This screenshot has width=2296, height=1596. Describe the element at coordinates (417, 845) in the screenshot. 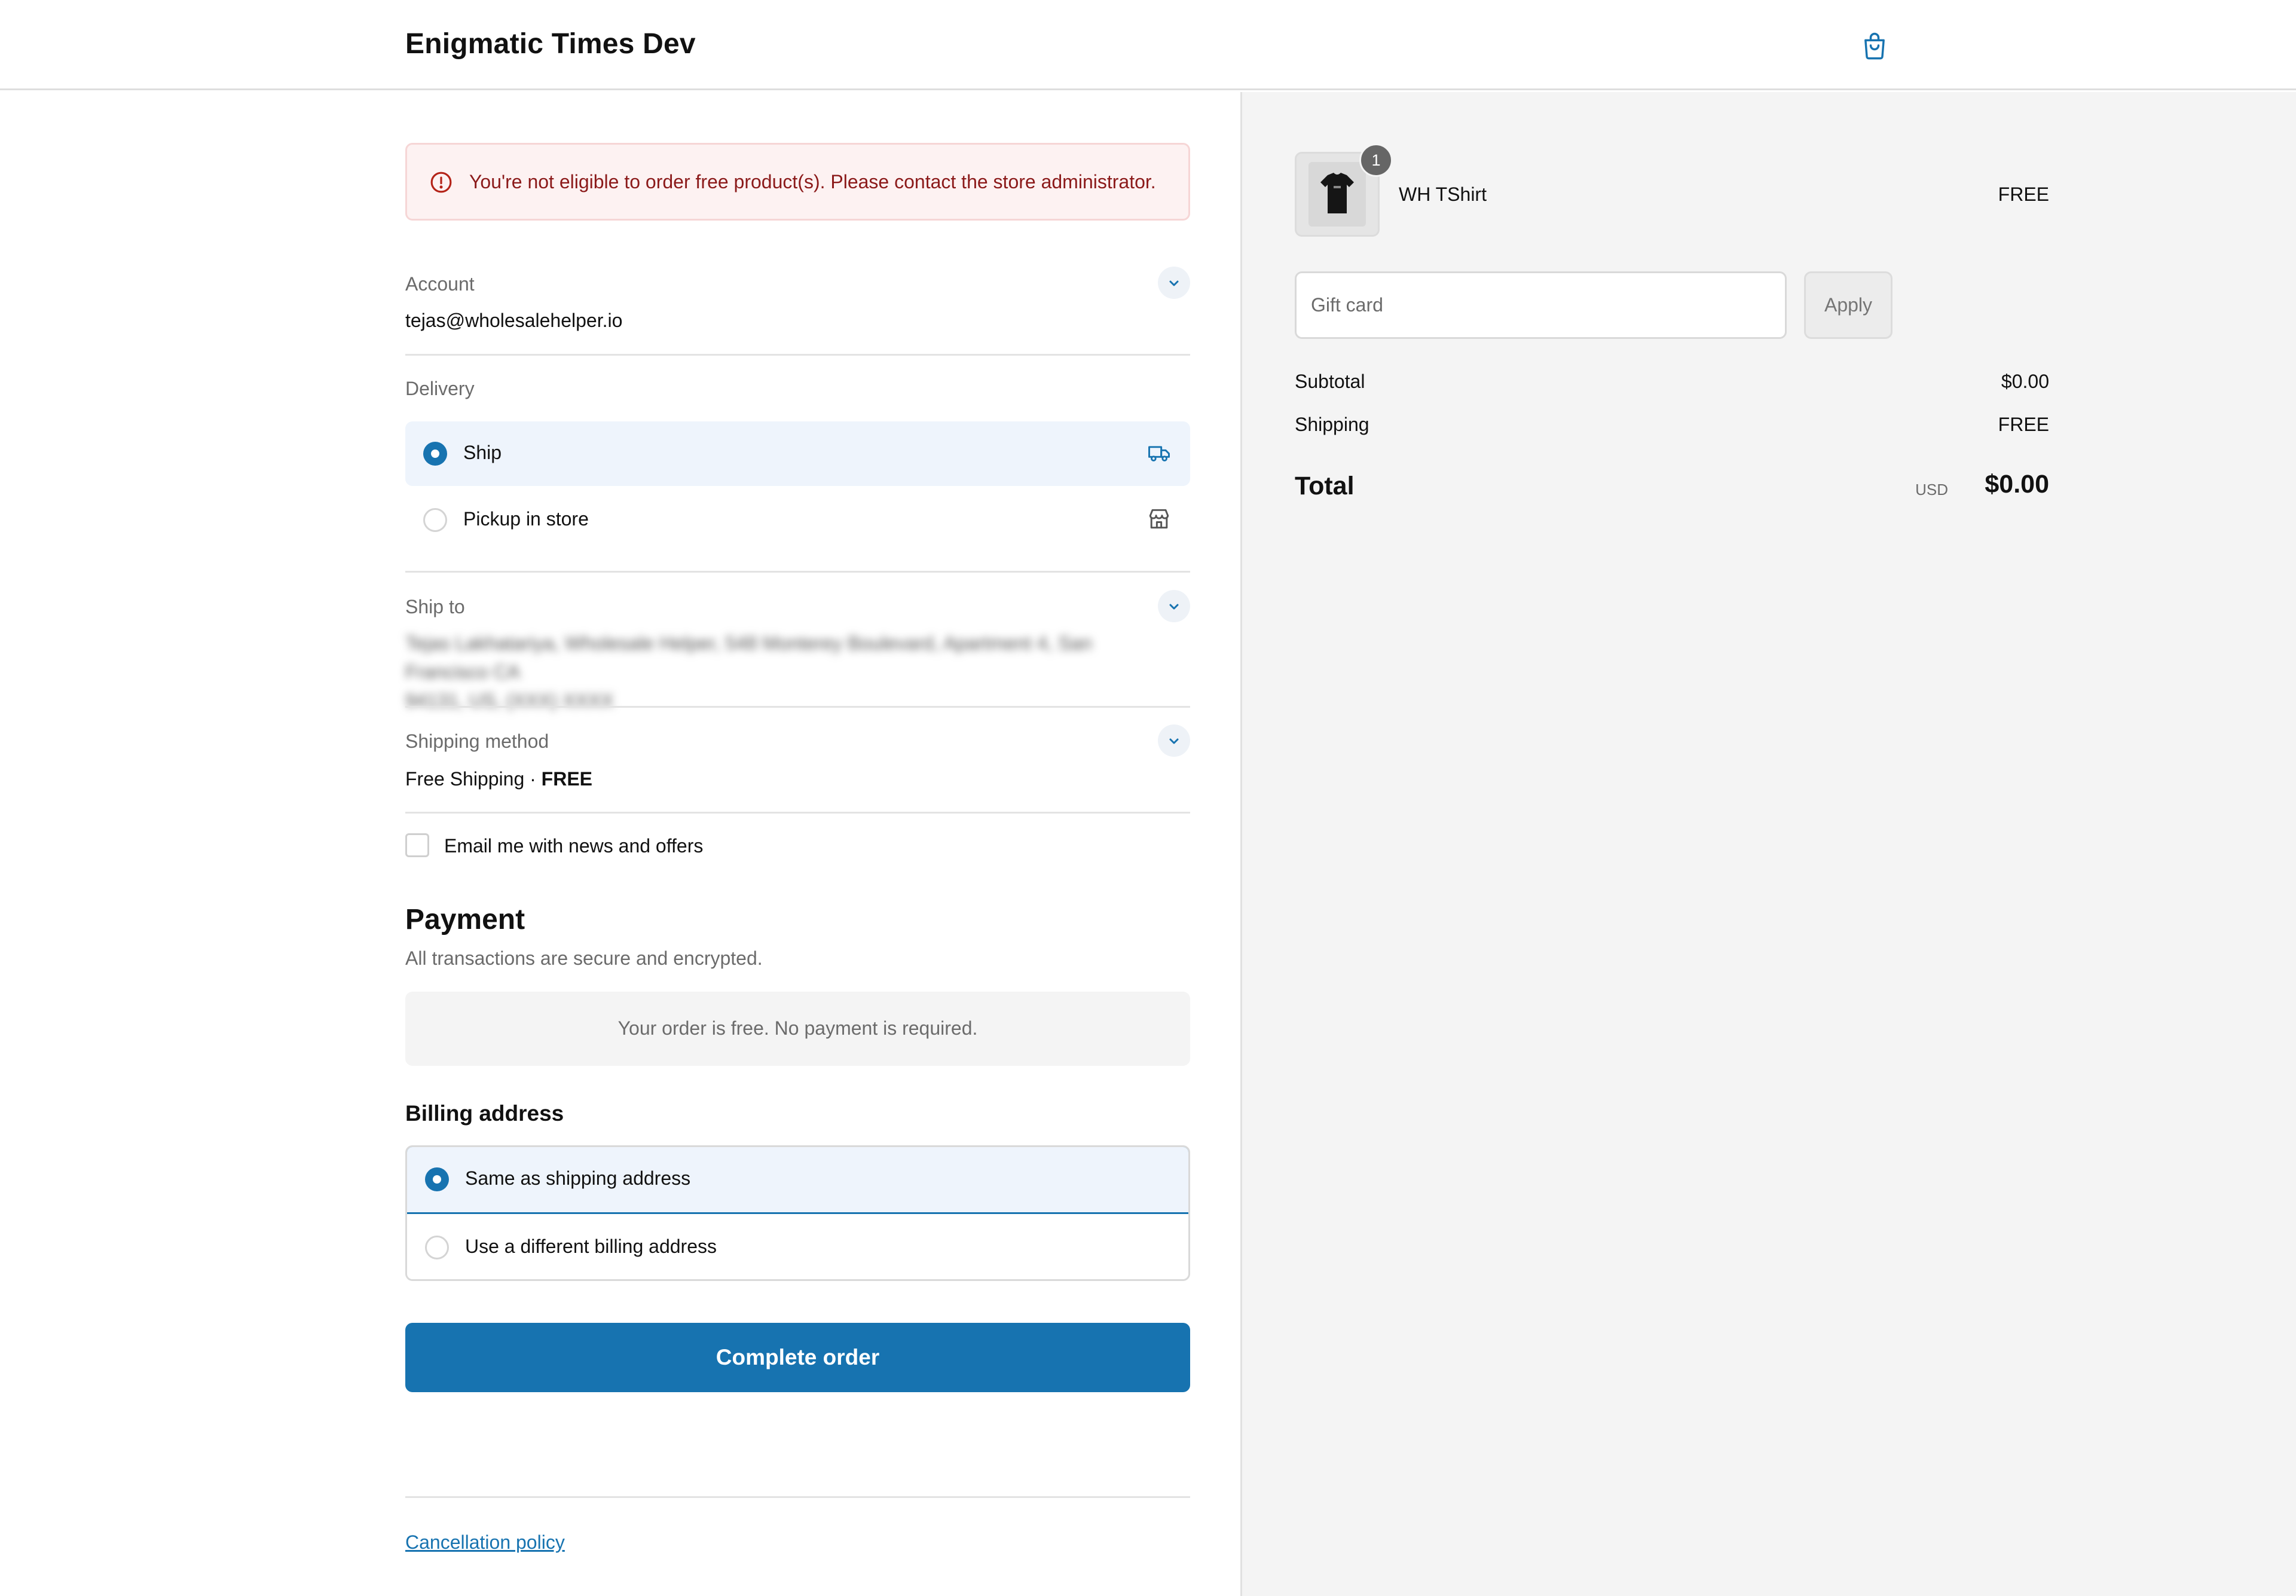

I see `newsletter-checkbox` at that location.